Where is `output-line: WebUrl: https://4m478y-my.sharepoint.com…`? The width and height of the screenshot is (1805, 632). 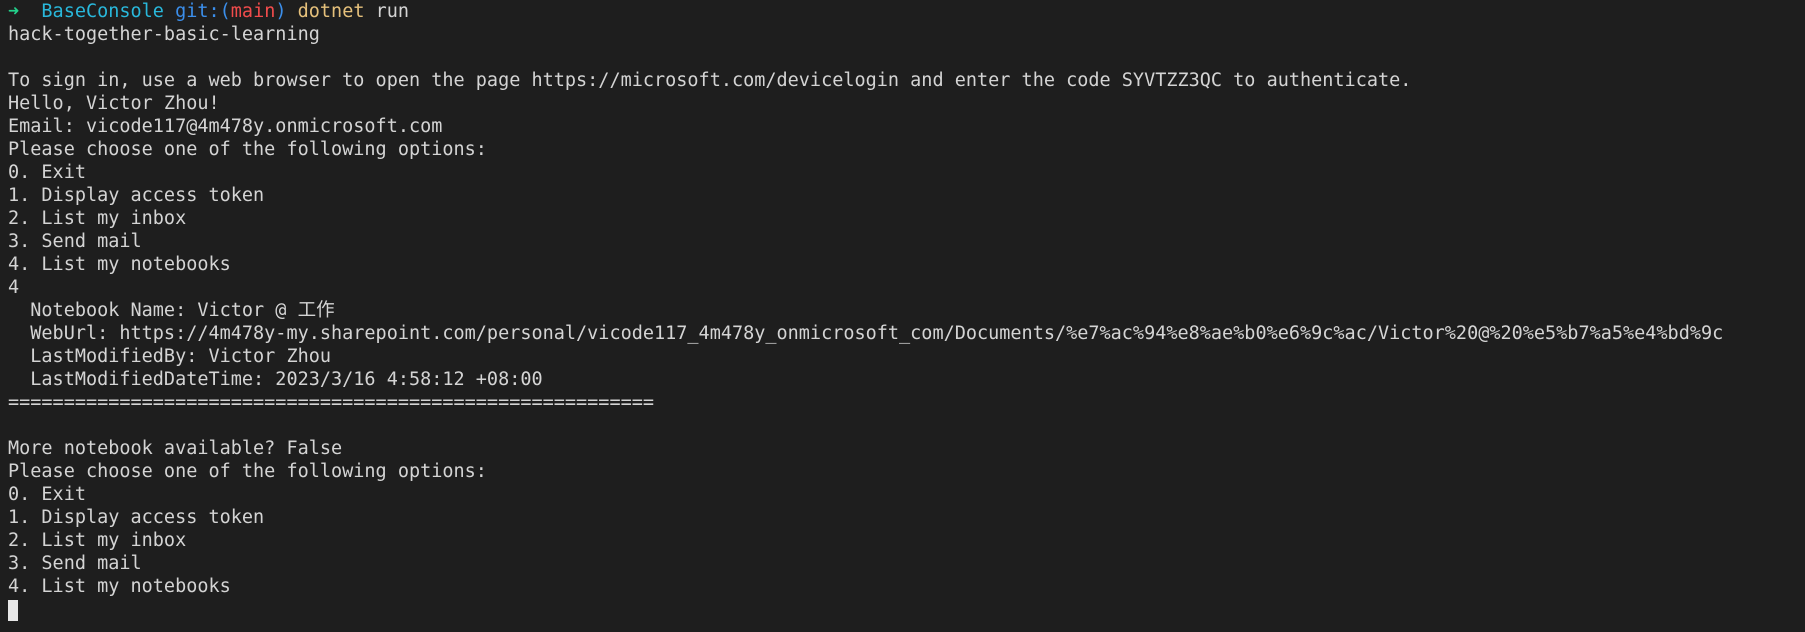
output-line: WebUrl: https://4m478y-my.sharepoint.com… is located at coordinates (866, 333).